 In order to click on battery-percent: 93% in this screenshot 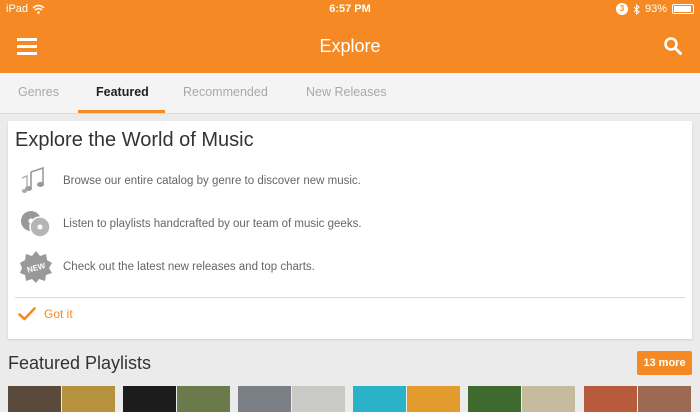, I will do `click(655, 9)`.